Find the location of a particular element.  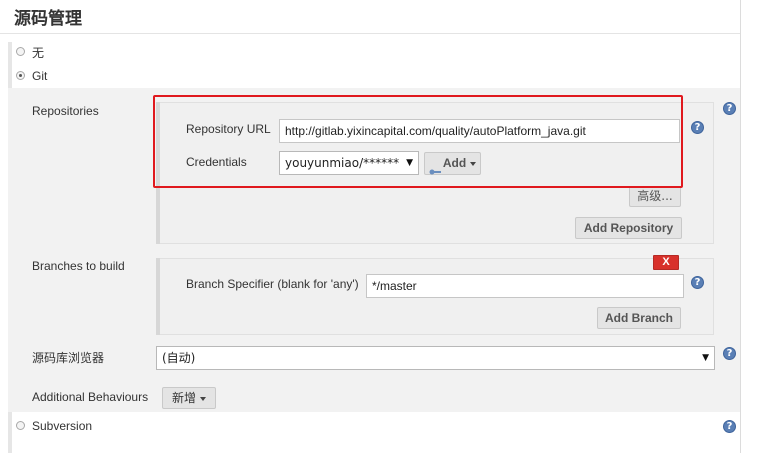

repo-browser-label: 源码库浏览器 is located at coordinates (68, 358).